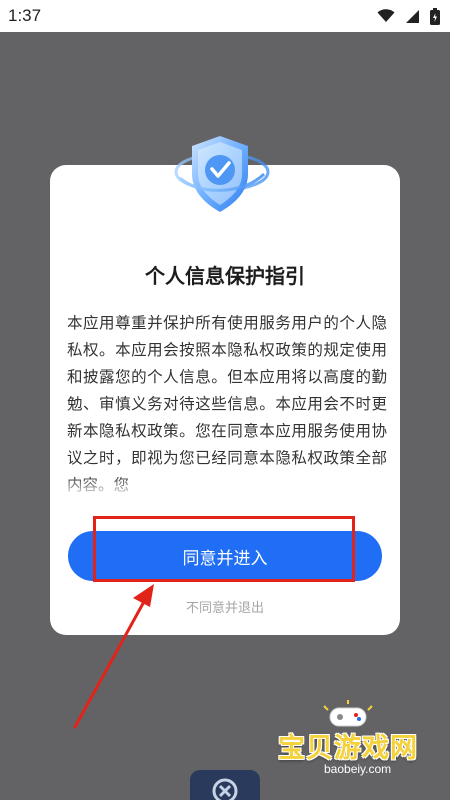 The image size is (450, 800). Describe the element at coordinates (435, 16) in the screenshot. I see `battery-icon` at that location.